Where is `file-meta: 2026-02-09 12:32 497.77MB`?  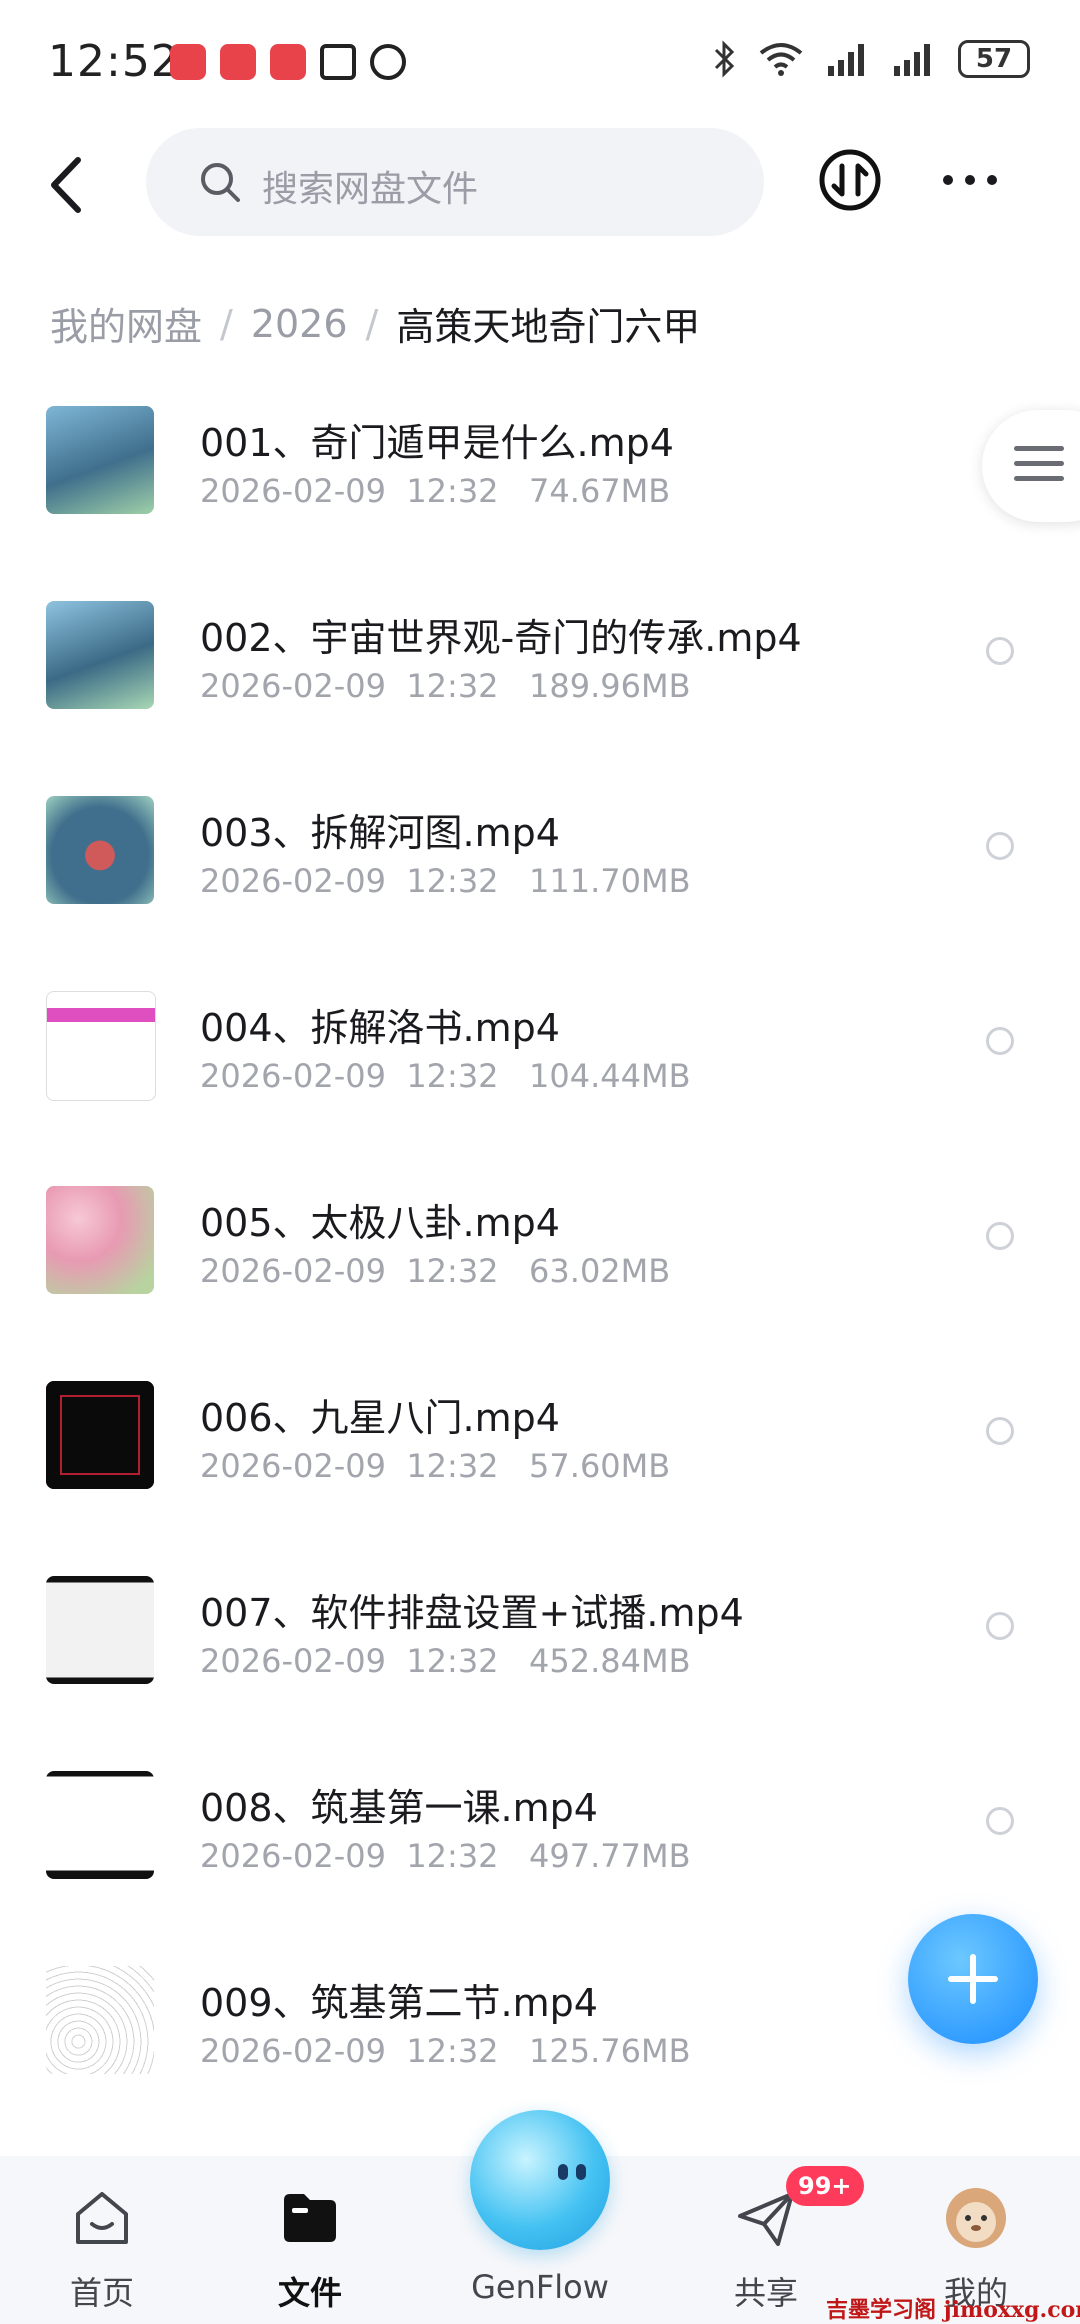
file-meta: 2026-02-09 12:32 497.77MB is located at coordinates (445, 1856).